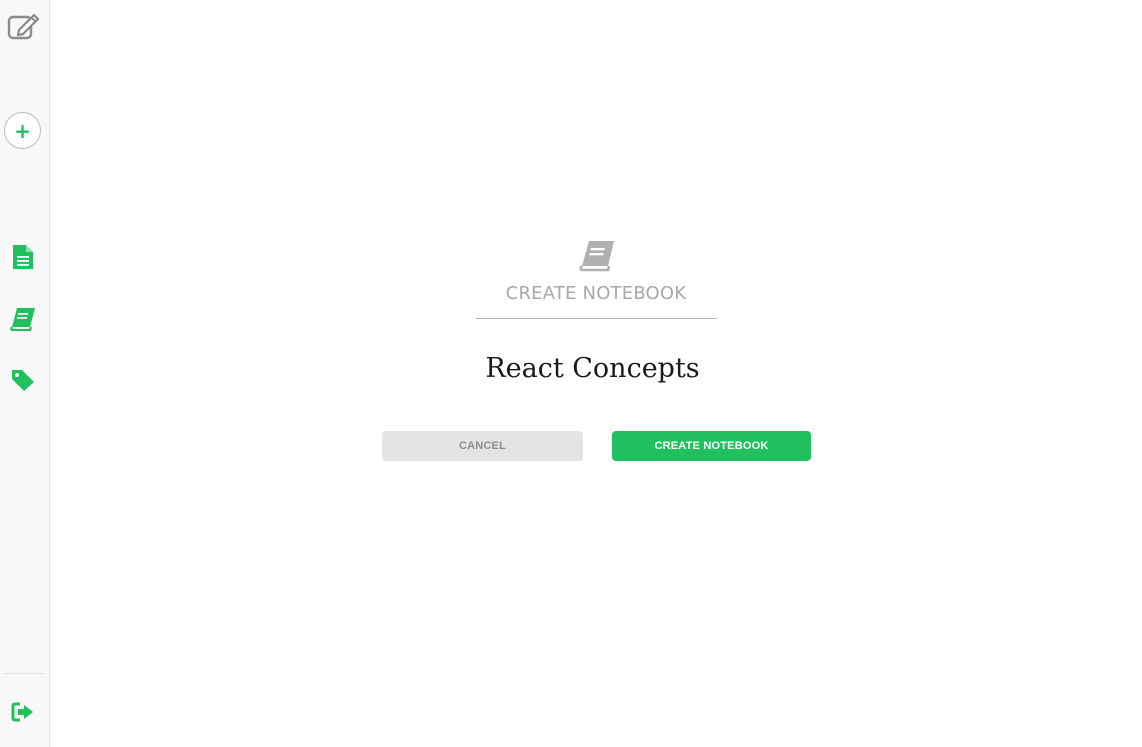  I want to click on sidebar: +, so click(25, 373).